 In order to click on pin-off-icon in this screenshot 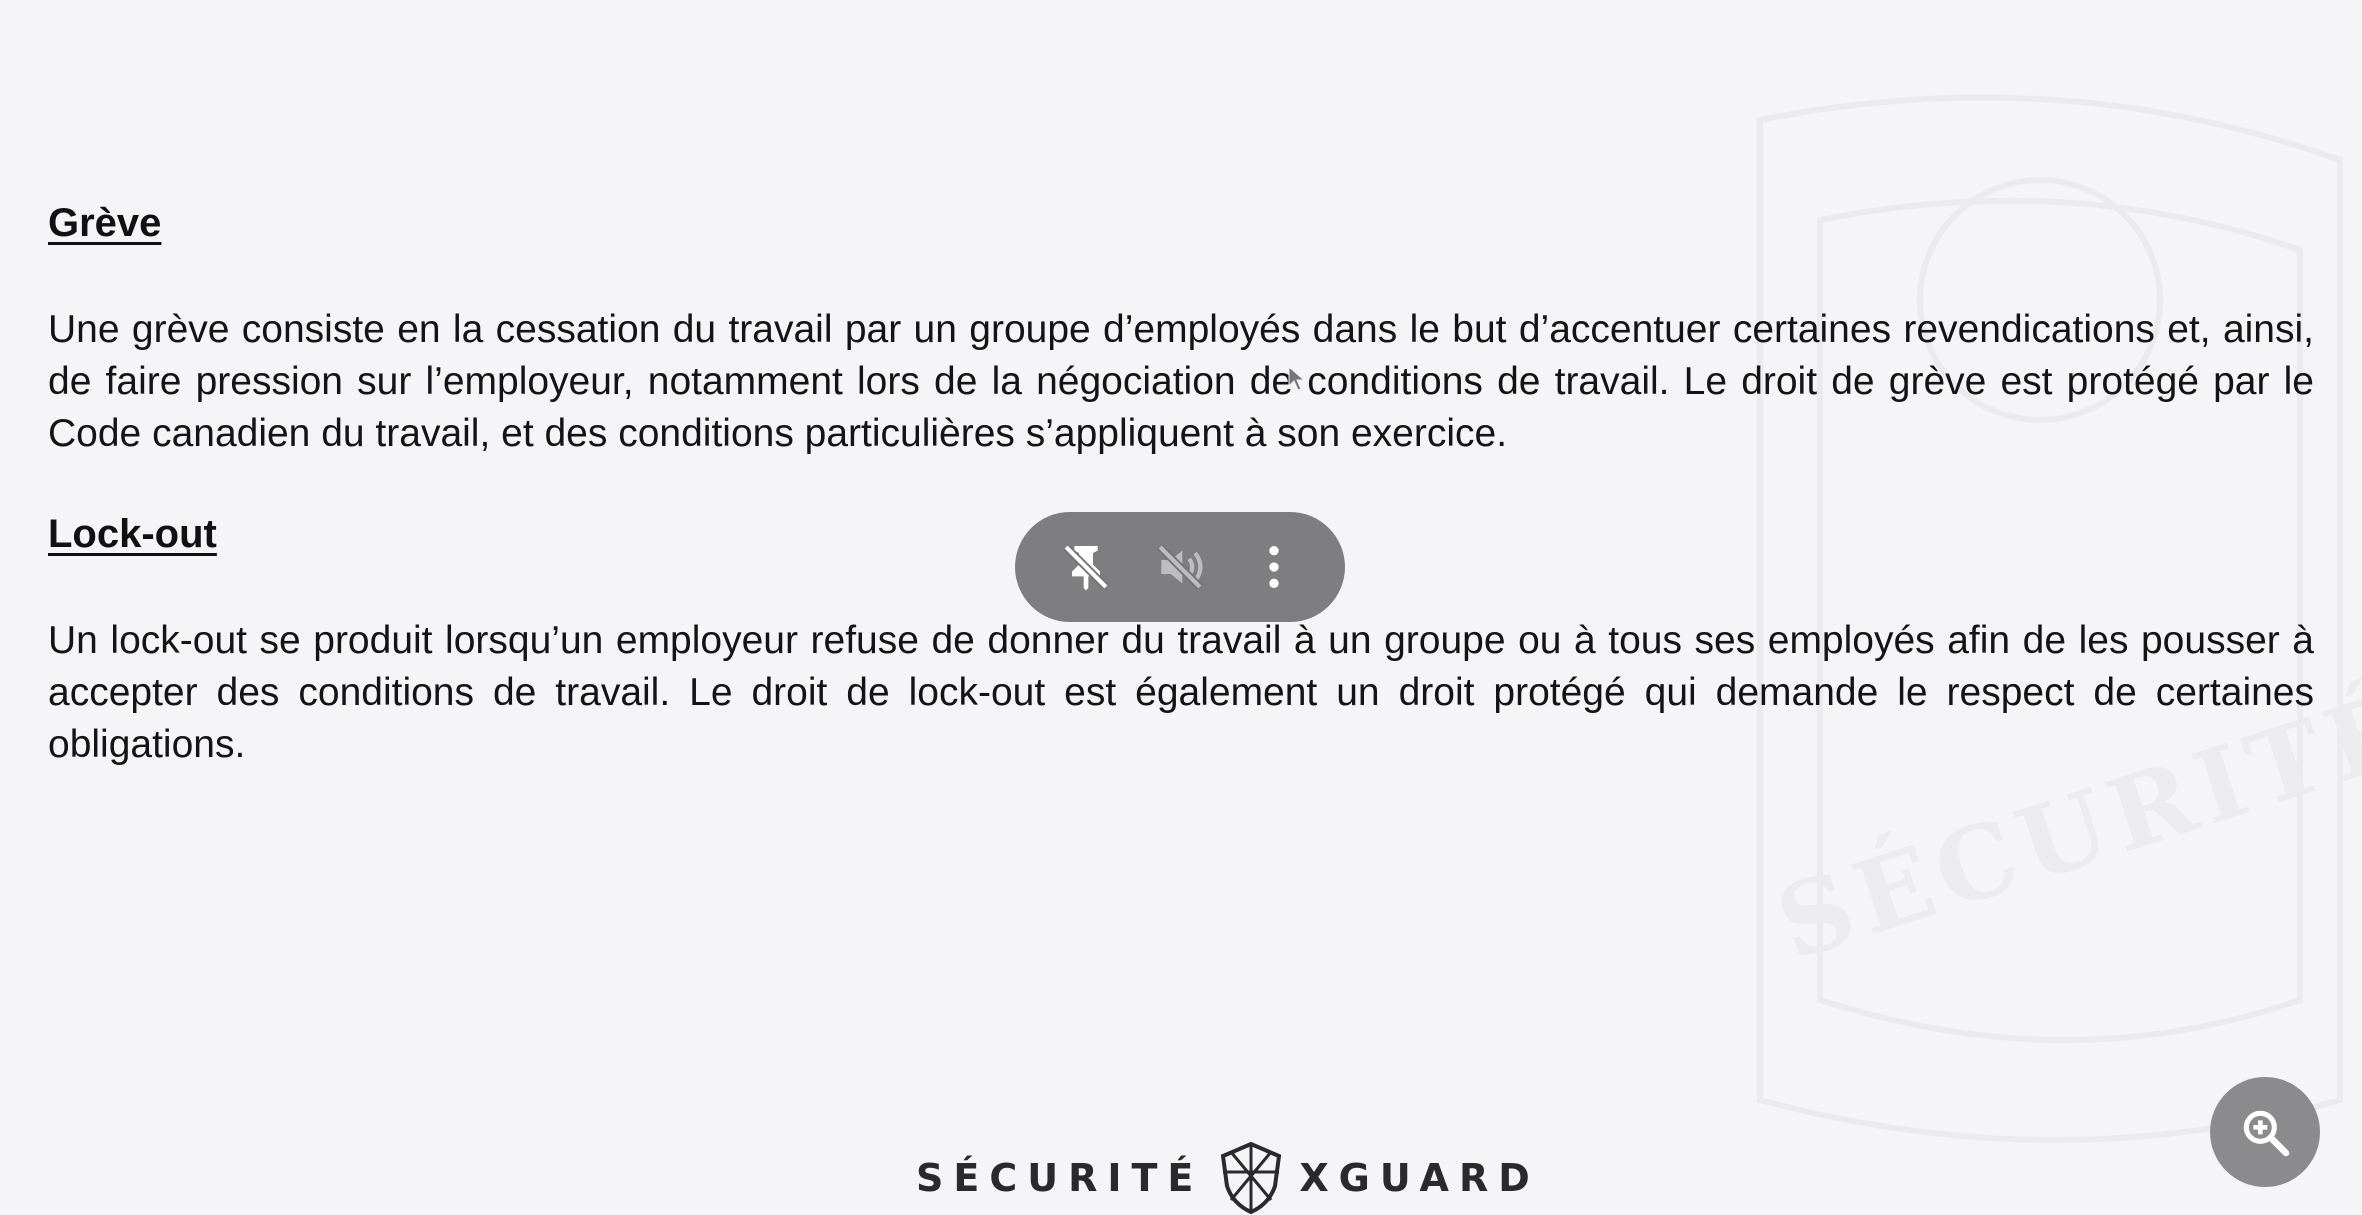, I will do `click(1086, 567)`.